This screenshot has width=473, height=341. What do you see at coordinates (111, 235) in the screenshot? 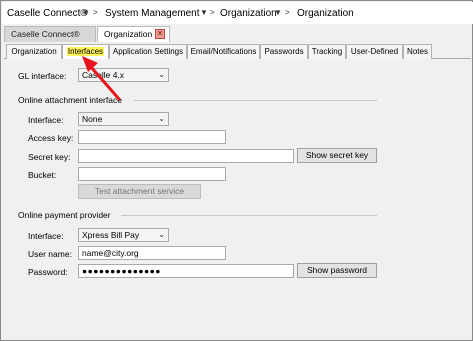
I see `payment-interface-value: Xpress Bill Pay` at bounding box center [111, 235].